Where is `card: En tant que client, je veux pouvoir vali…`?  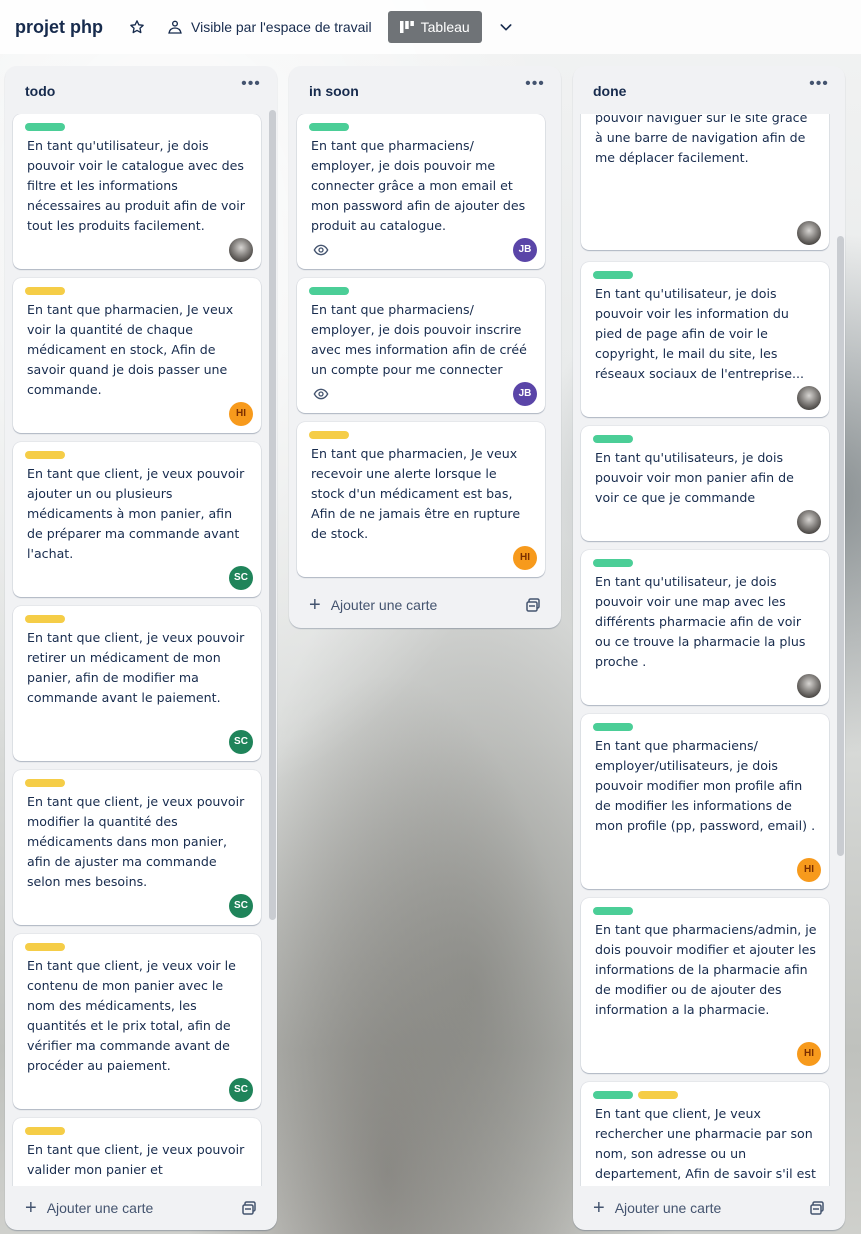 card: En tant que client, je veux pouvoir vali… is located at coordinates (137, 1152).